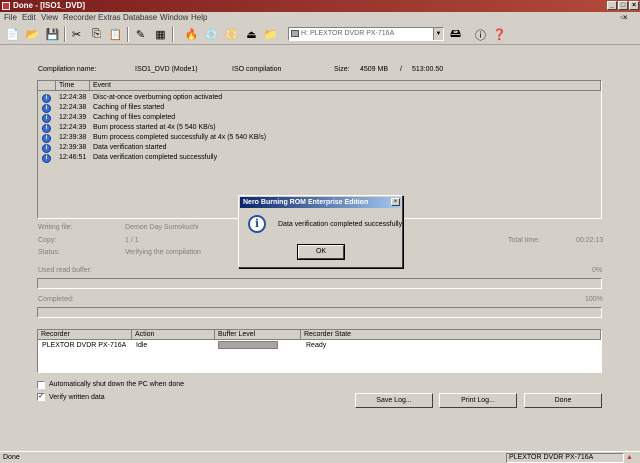  What do you see at coordinates (84, 345) in the screenshot?
I see `recorder-name: PLEXTOR DVDR PX-716A` at bounding box center [84, 345].